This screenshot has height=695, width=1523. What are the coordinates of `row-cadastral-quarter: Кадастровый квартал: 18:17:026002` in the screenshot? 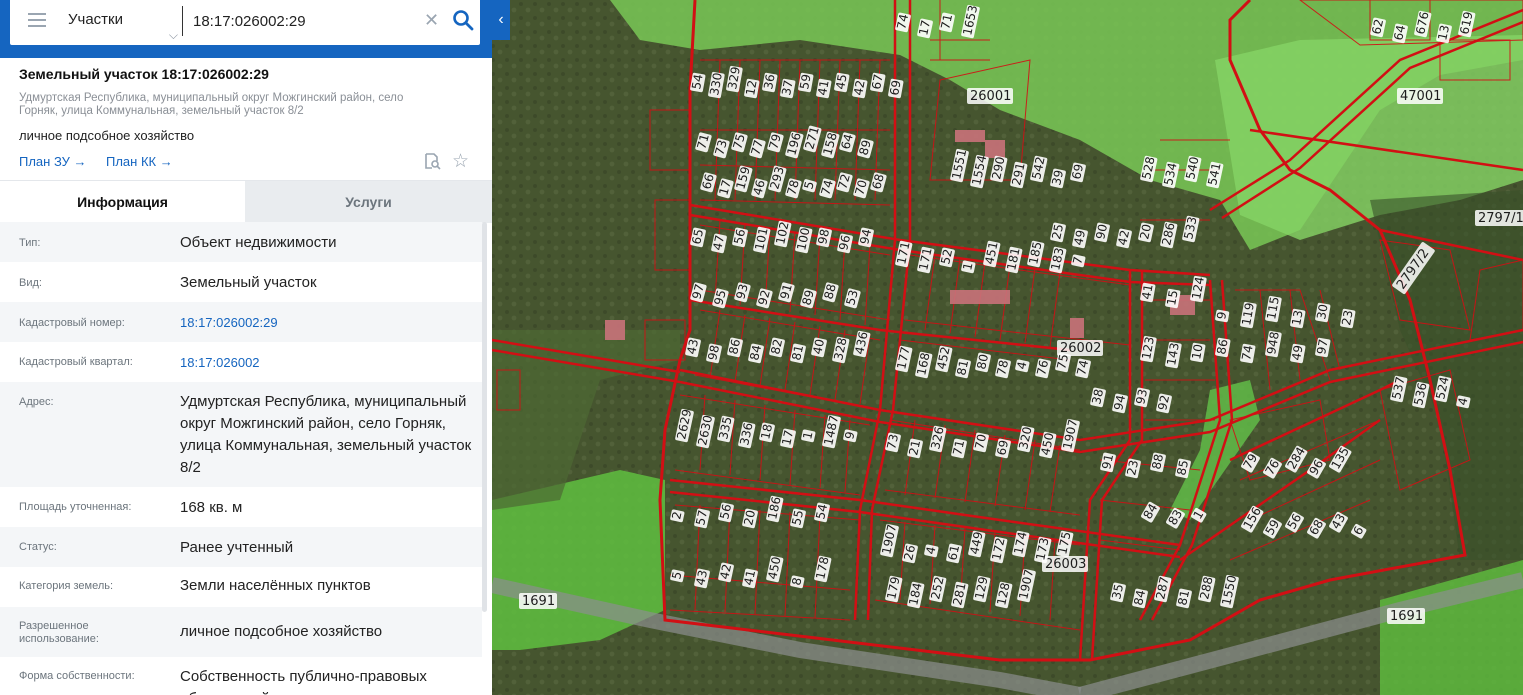 It's located at (241, 362).